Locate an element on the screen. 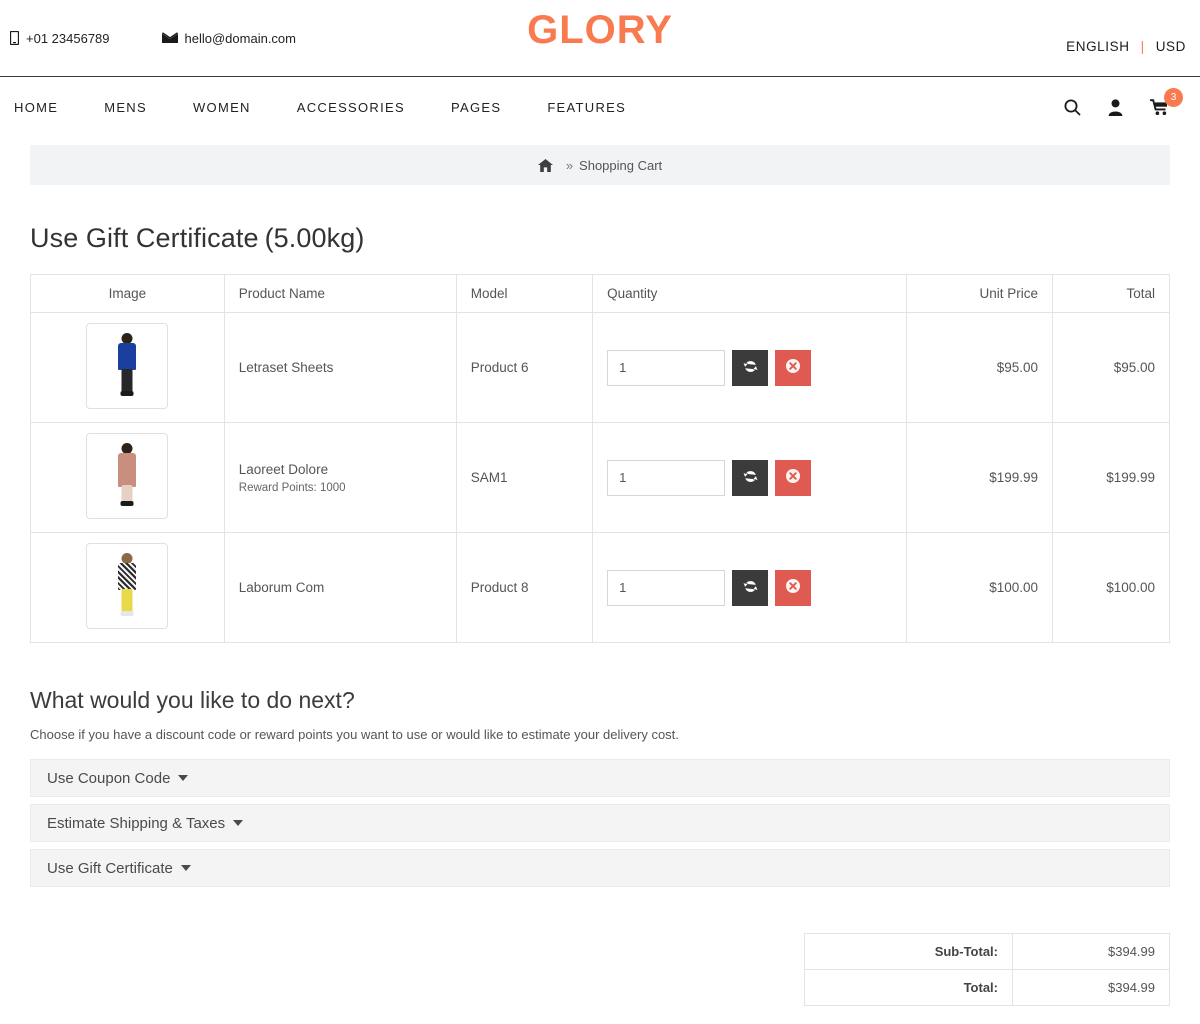  next-steps-heading: What would you like to do next? is located at coordinates (192, 700).